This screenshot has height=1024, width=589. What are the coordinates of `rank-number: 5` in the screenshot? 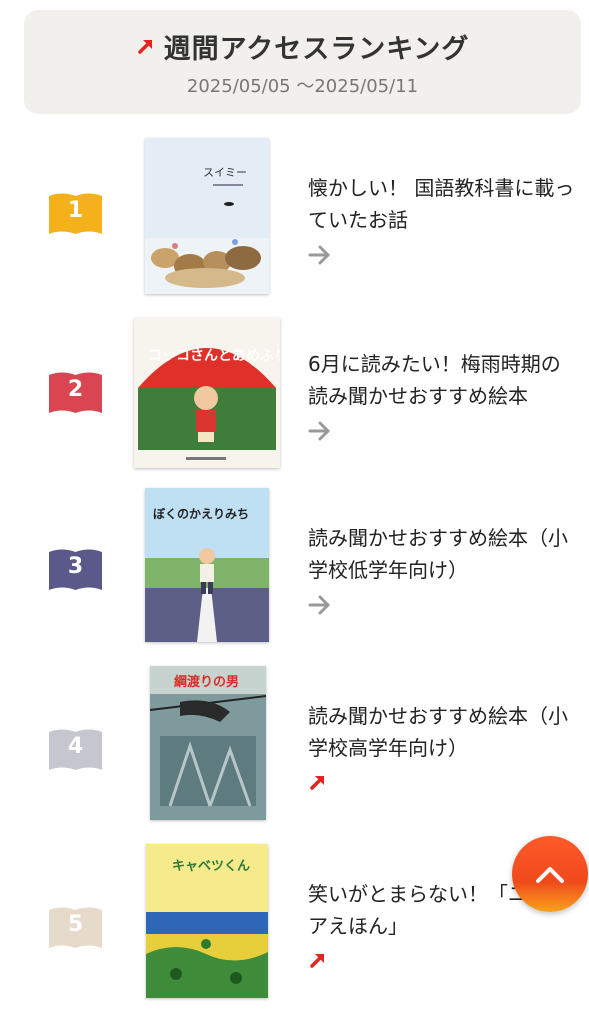 It's located at (75, 924).